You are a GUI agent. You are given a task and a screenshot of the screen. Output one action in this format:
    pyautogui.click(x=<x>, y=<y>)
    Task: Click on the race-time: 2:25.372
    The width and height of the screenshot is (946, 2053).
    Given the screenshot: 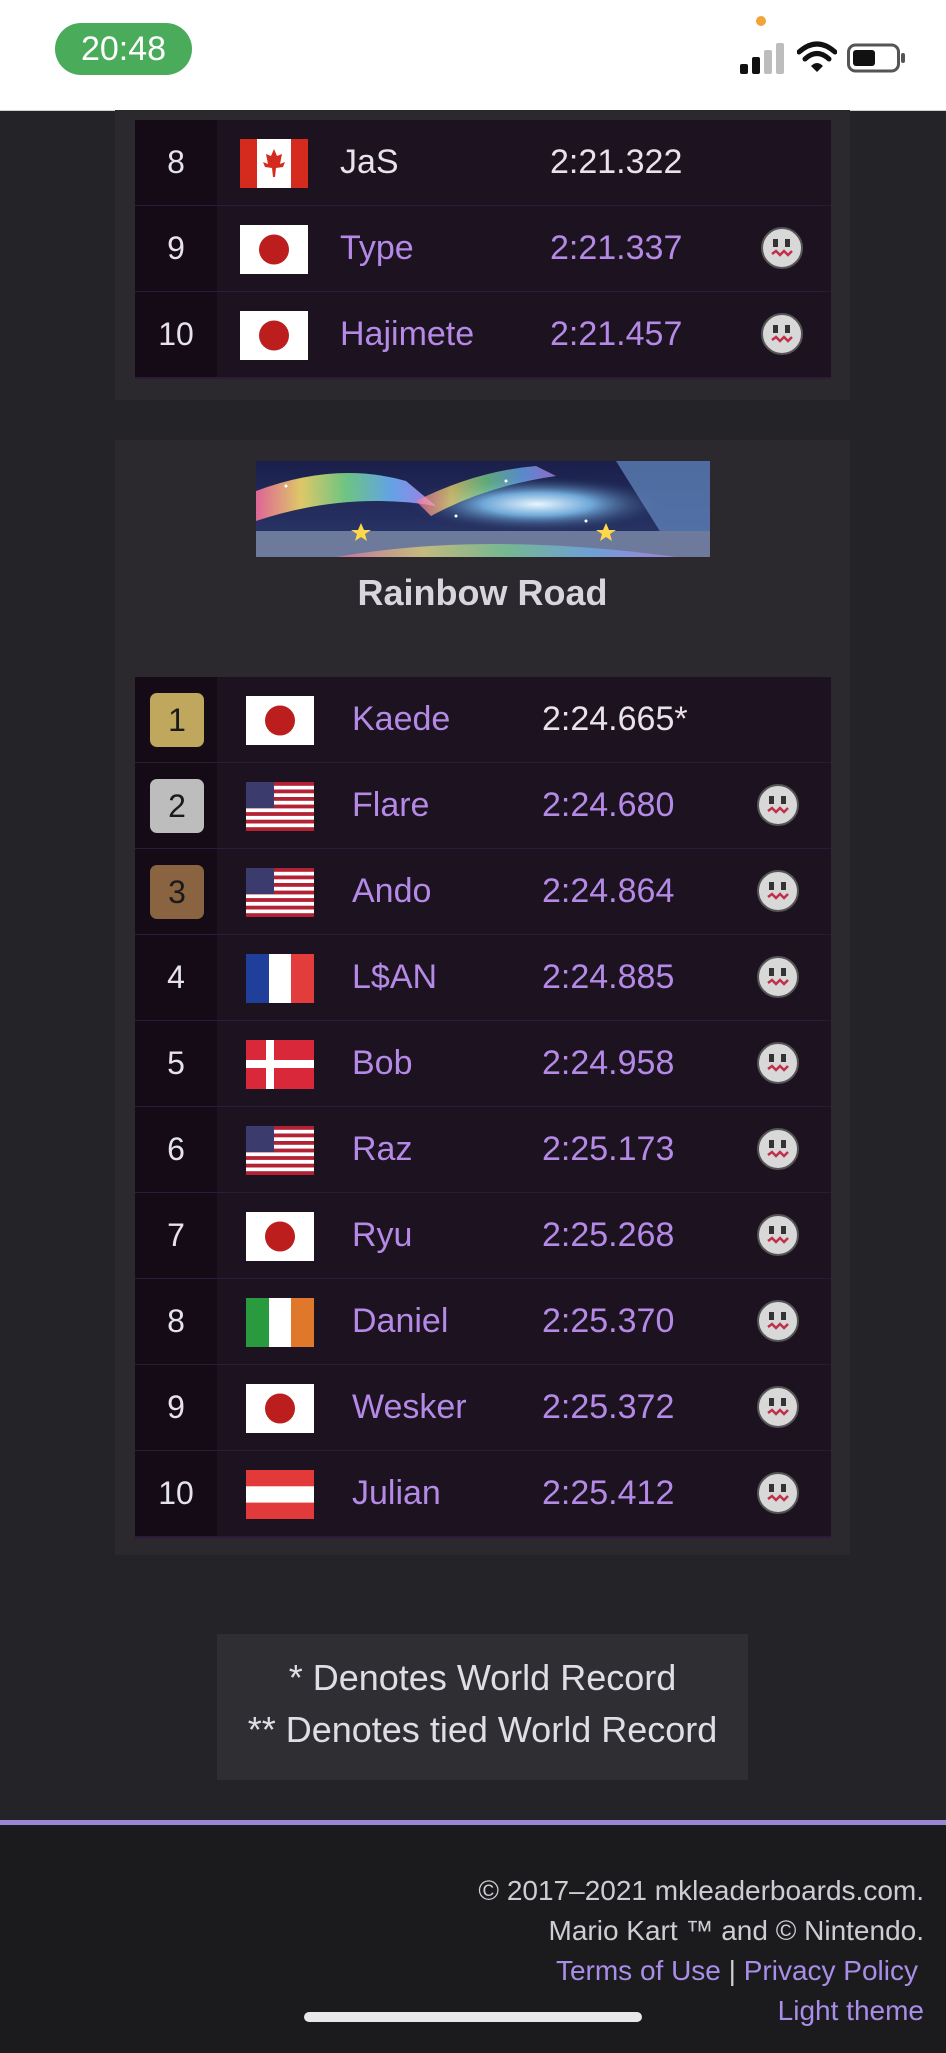 What is the action you would take?
    pyautogui.click(x=608, y=1407)
    